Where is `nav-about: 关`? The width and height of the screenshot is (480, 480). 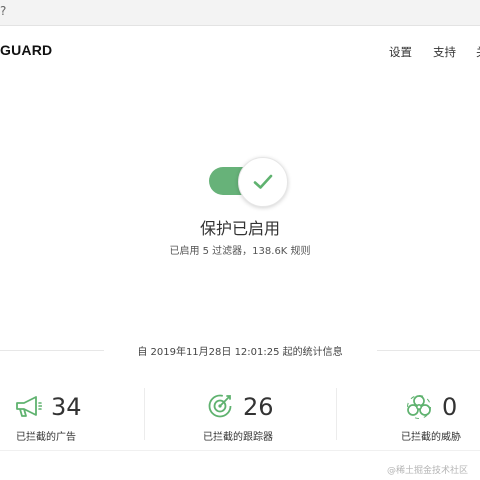 nav-about: 关 is located at coordinates (478, 52).